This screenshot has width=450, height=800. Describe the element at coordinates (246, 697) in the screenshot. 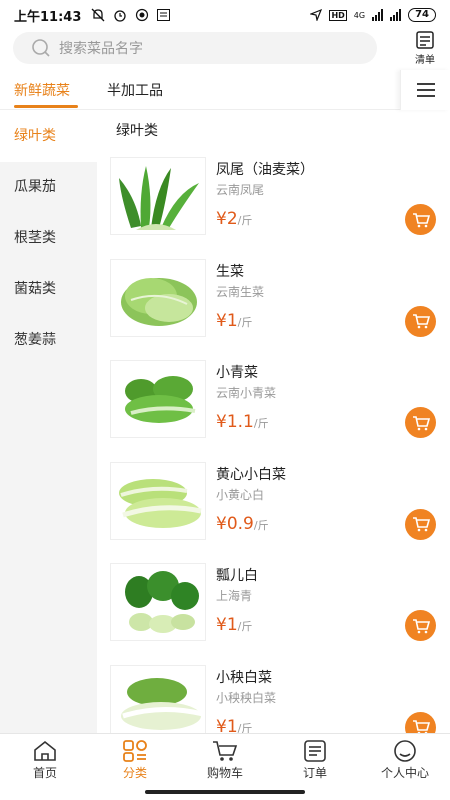

I see `product-origin: 小秧秧白菜` at that location.